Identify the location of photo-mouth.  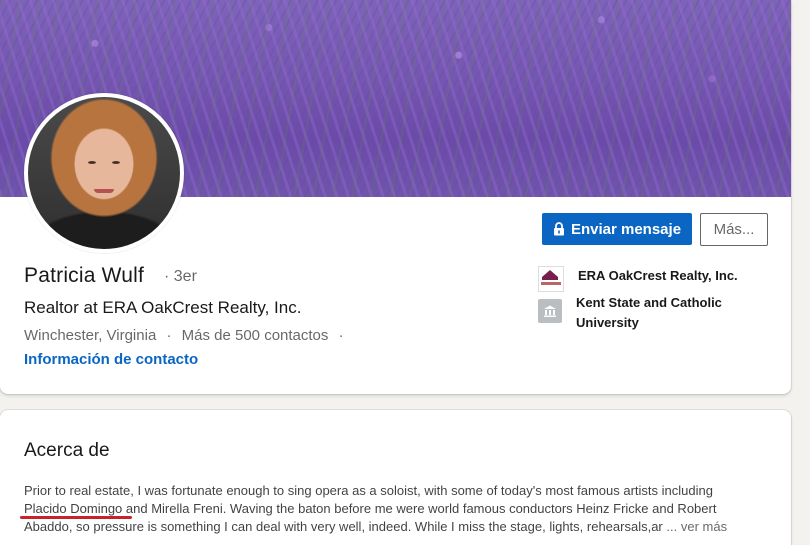
(104, 191).